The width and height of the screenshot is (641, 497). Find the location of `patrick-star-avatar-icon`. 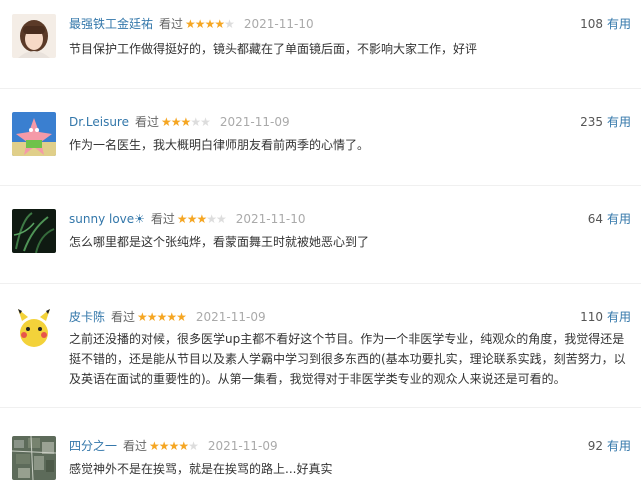

patrick-star-avatar-icon is located at coordinates (34, 134).